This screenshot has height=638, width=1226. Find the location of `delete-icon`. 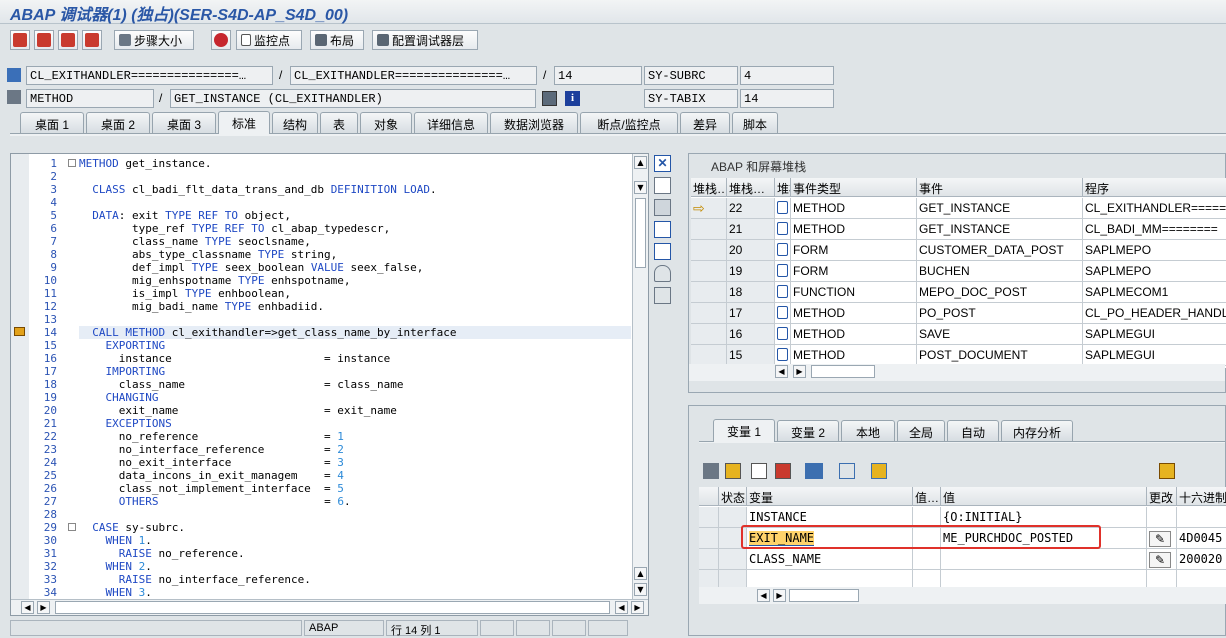

delete-icon is located at coordinates (711, 471).